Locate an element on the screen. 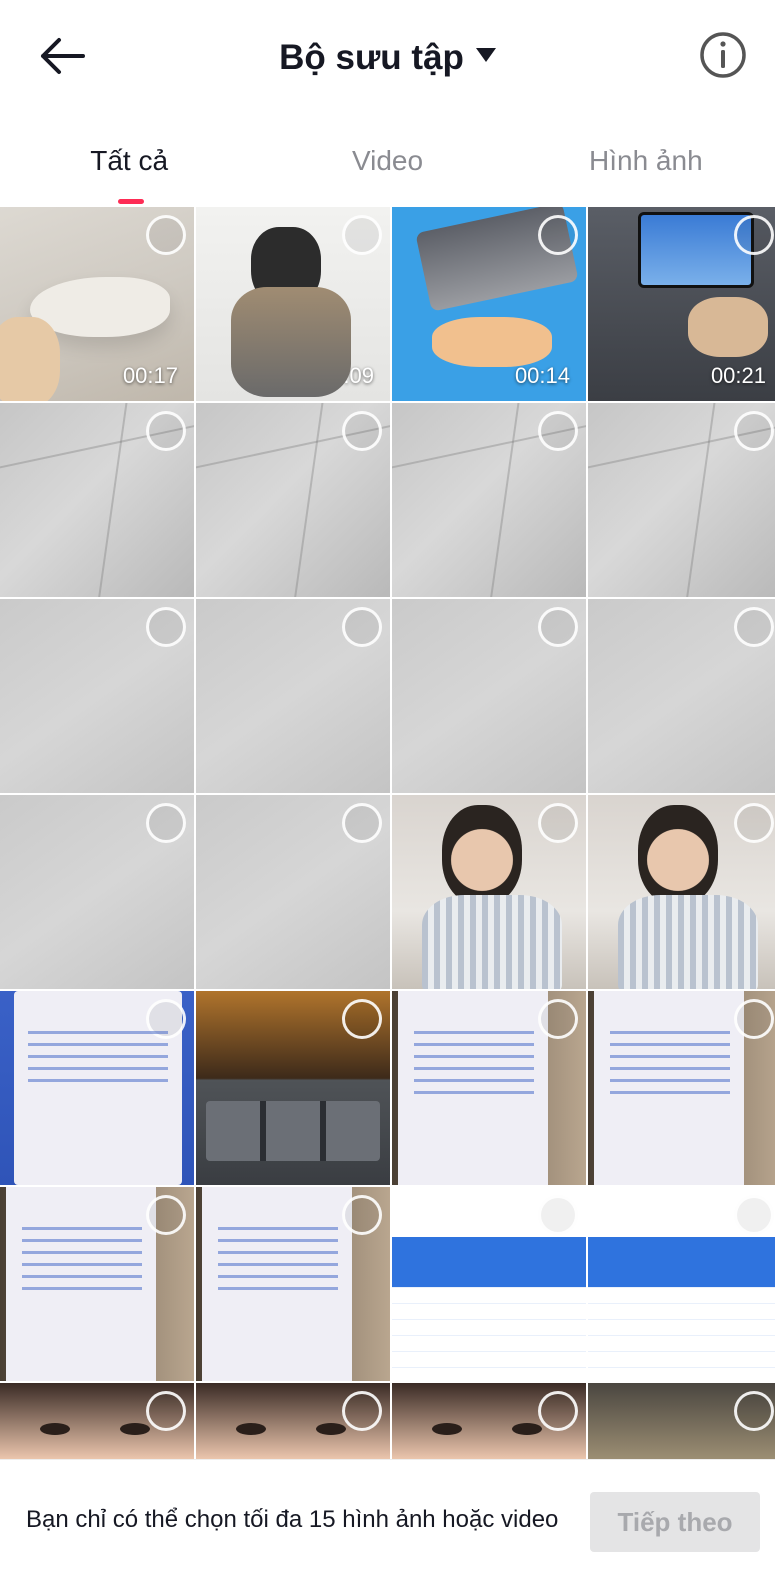  media-type-tabs: Tất cả Video Hình ảnh is located at coordinates (387, 161).